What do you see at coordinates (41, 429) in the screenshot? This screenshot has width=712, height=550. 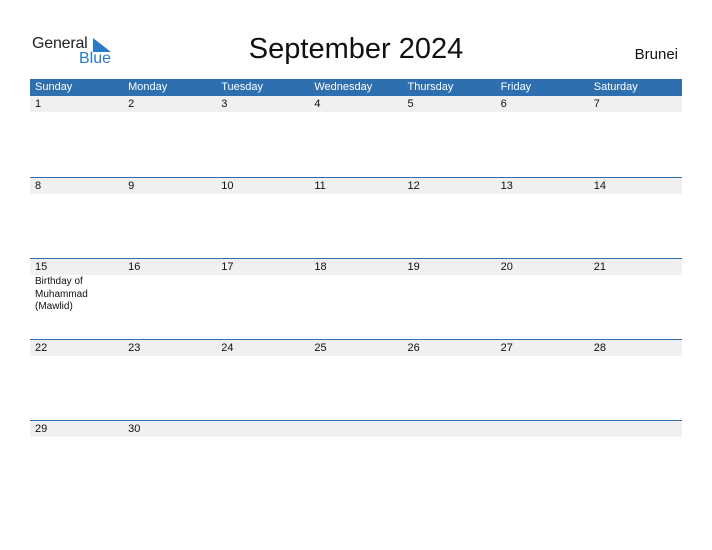 I see `day-number: 29` at bounding box center [41, 429].